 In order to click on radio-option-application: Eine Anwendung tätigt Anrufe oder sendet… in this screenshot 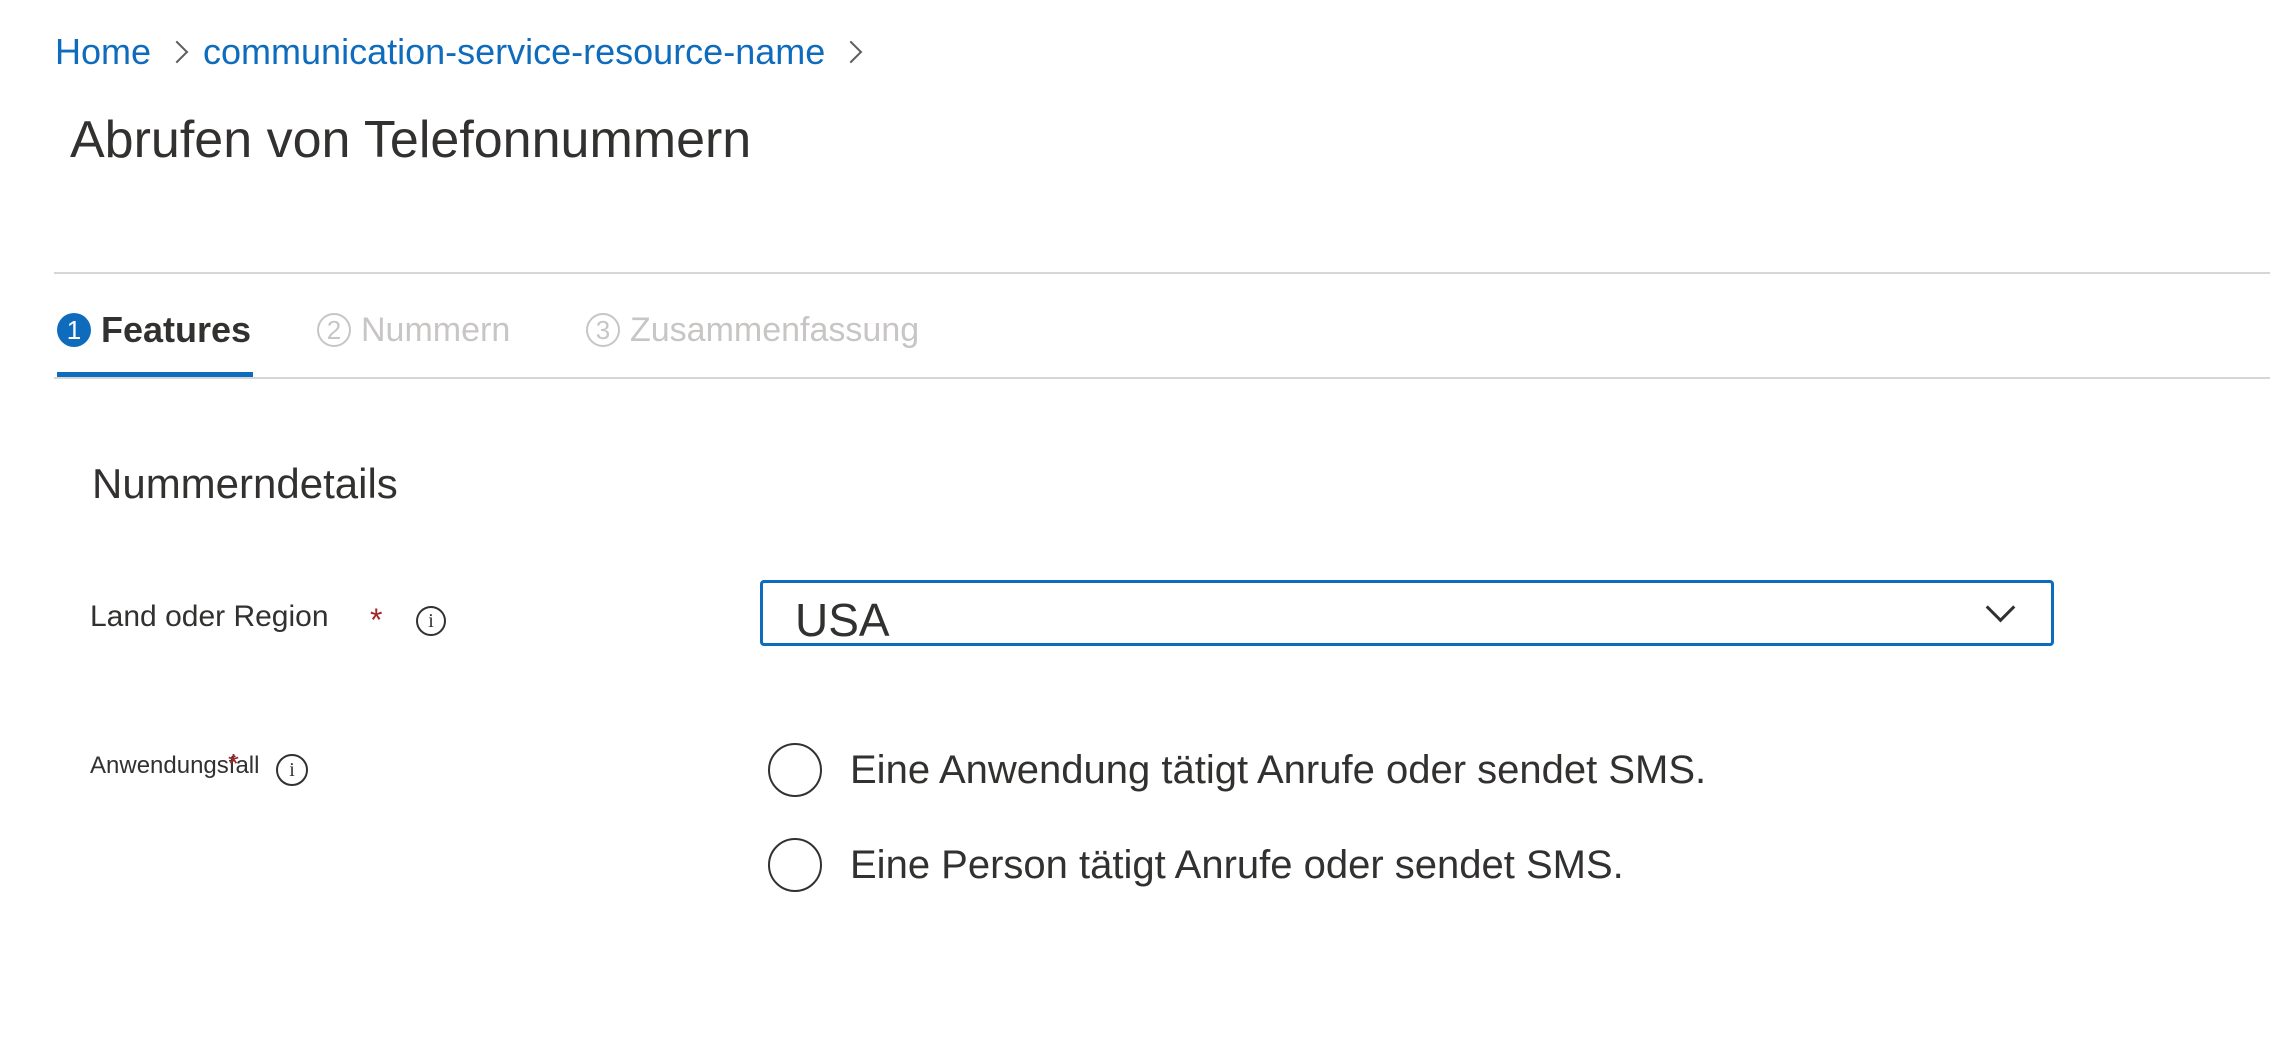, I will do `click(1237, 770)`.